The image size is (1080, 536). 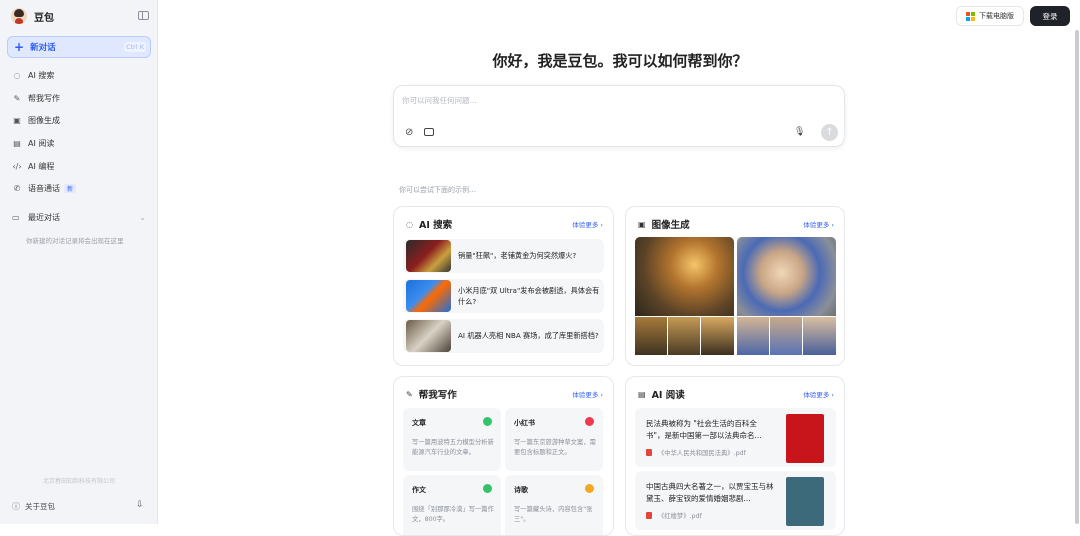 What do you see at coordinates (75, 241) in the screenshot?
I see `recent-empty-text: 你新建的对话记录将会出现在这里` at bounding box center [75, 241].